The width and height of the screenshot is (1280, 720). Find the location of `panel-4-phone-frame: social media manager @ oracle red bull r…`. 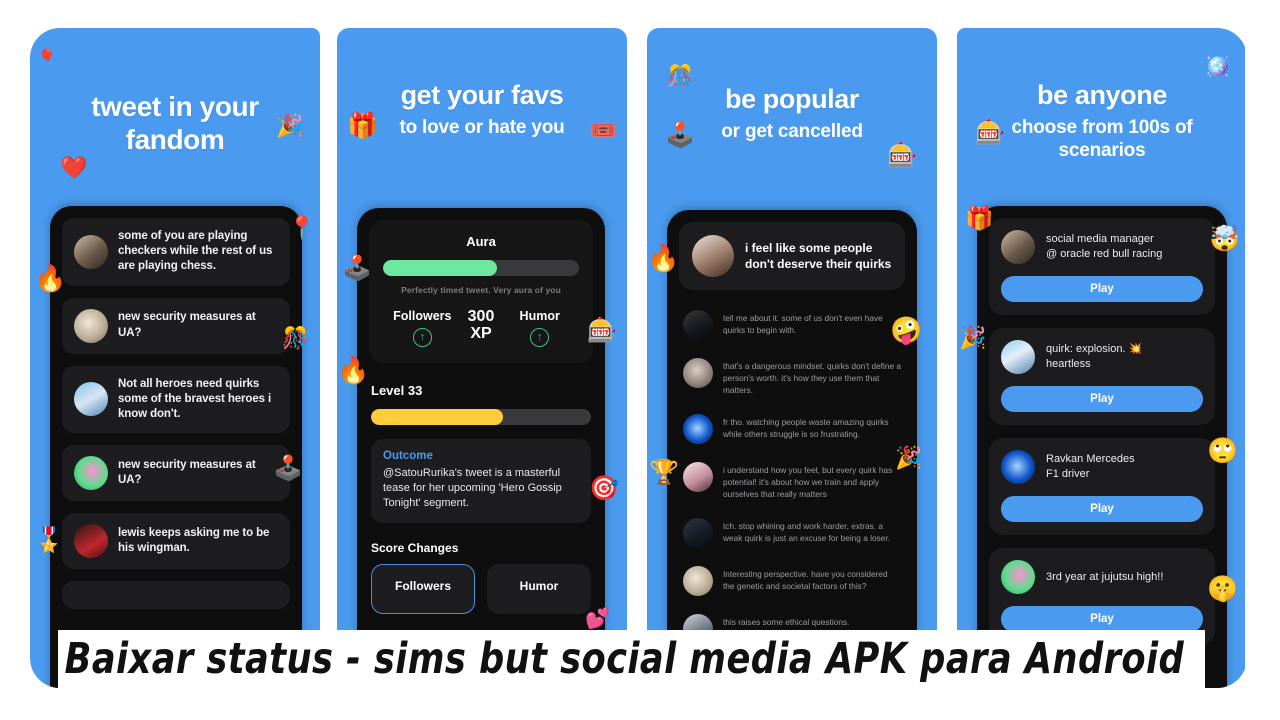

panel-4-phone-frame: social media manager @ oracle red bull r… is located at coordinates (1102, 447).